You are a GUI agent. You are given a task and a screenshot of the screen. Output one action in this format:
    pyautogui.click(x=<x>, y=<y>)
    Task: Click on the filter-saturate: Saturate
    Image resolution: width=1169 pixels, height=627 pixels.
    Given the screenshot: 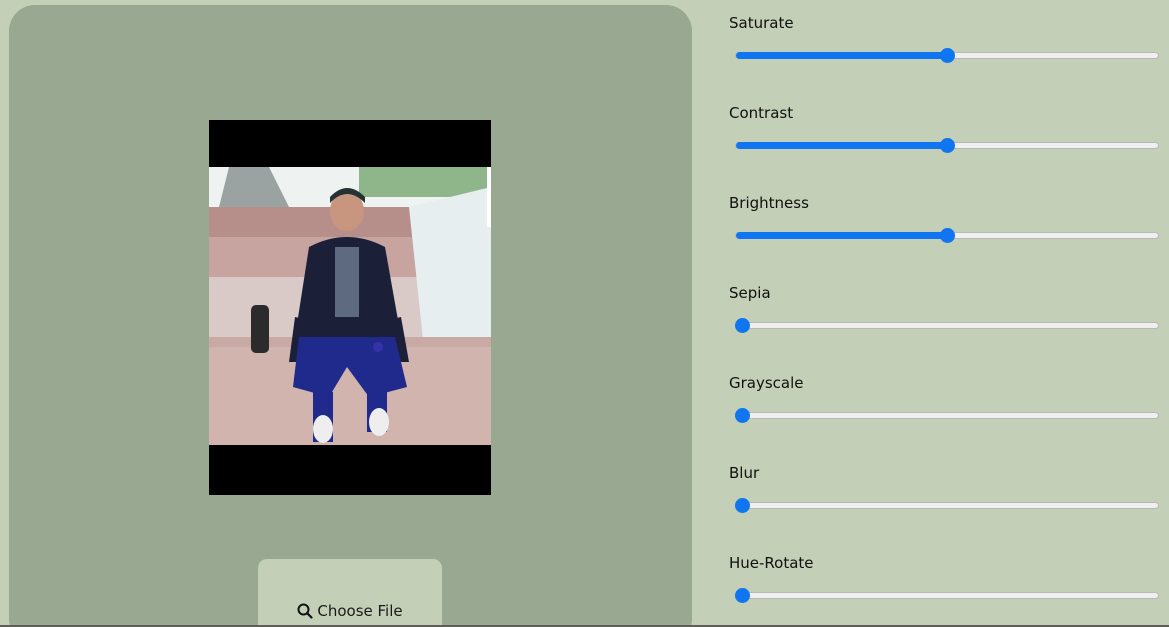 What is the action you would take?
    pyautogui.click(x=949, y=45)
    